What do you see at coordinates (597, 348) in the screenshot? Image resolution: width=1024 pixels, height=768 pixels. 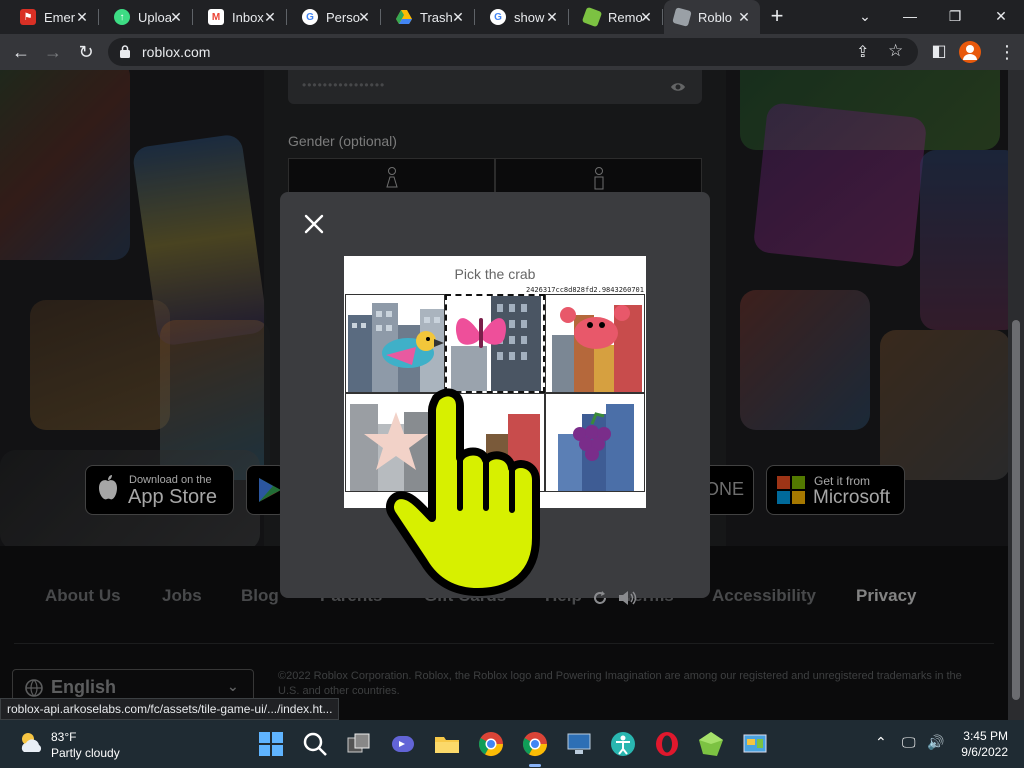 I see `crab-icon` at bounding box center [597, 348].